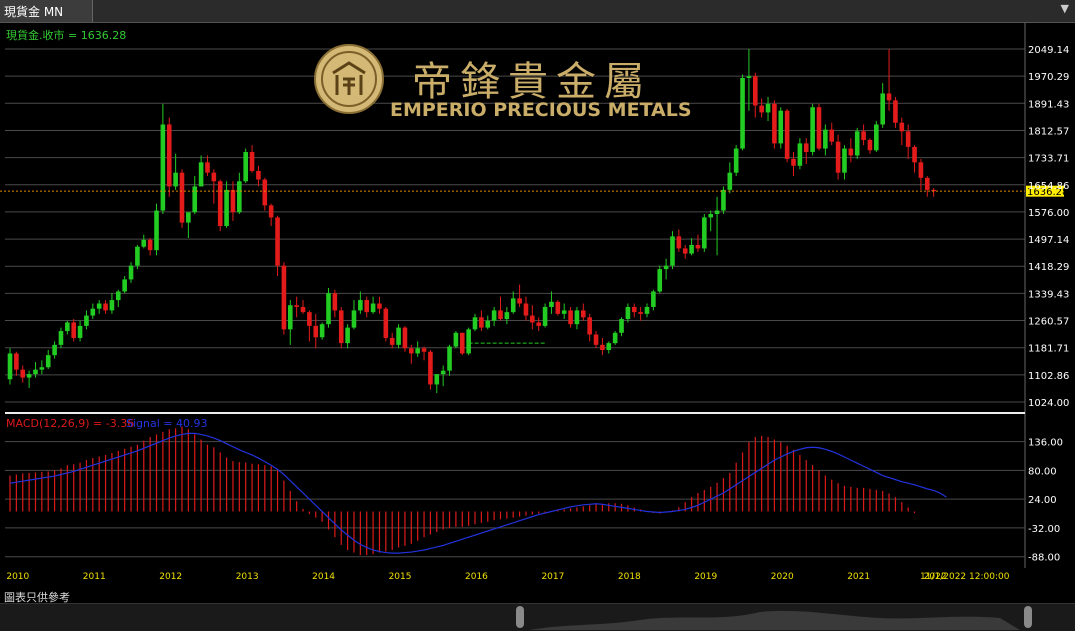 This screenshot has width=1075, height=631. What do you see at coordinates (167, 423) in the screenshot?
I see `signal-legend: Signal = 40.93` at bounding box center [167, 423].